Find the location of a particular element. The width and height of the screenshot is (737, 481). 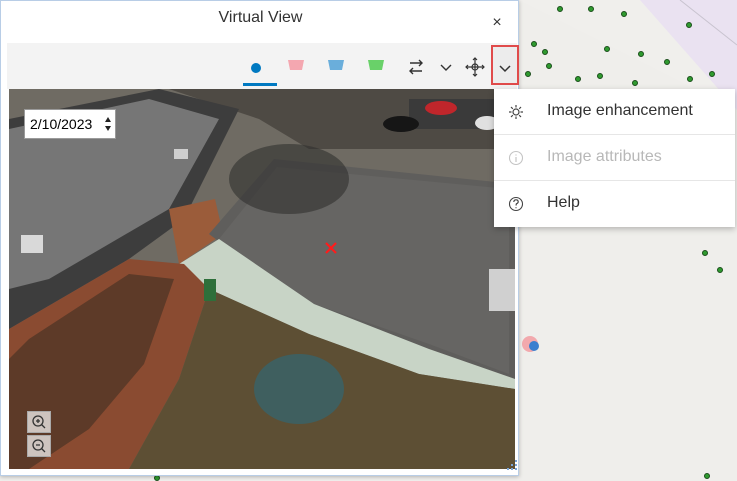

more-options-button is located at coordinates (505, 65).